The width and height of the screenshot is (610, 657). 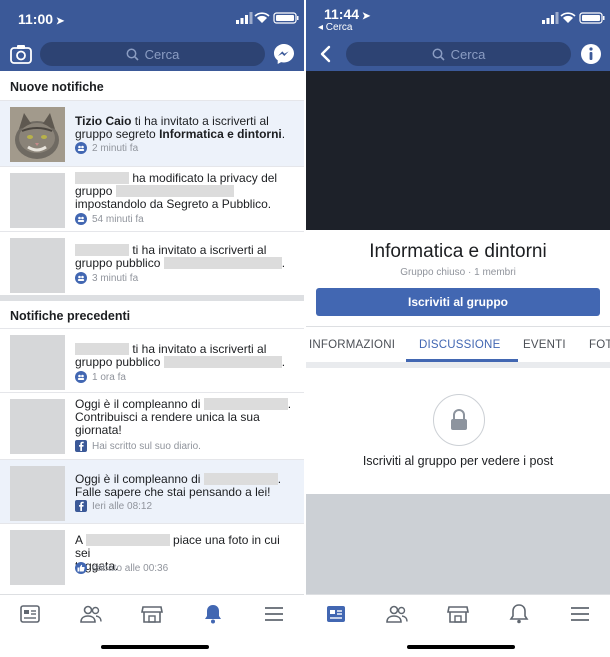 What do you see at coordinates (544, 345) in the screenshot?
I see `tab-eventi: EVENTI` at bounding box center [544, 345].